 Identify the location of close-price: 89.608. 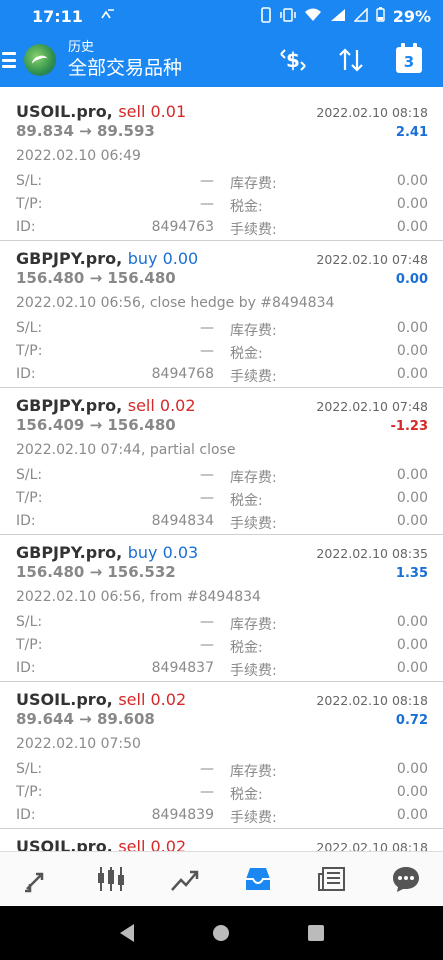
(125, 719).